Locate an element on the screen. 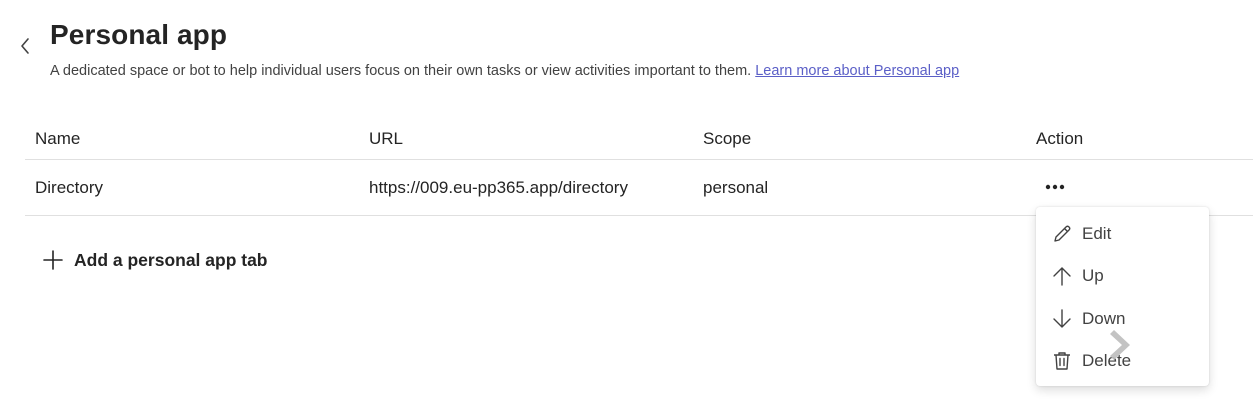  more-actions-button is located at coordinates (1055, 187).